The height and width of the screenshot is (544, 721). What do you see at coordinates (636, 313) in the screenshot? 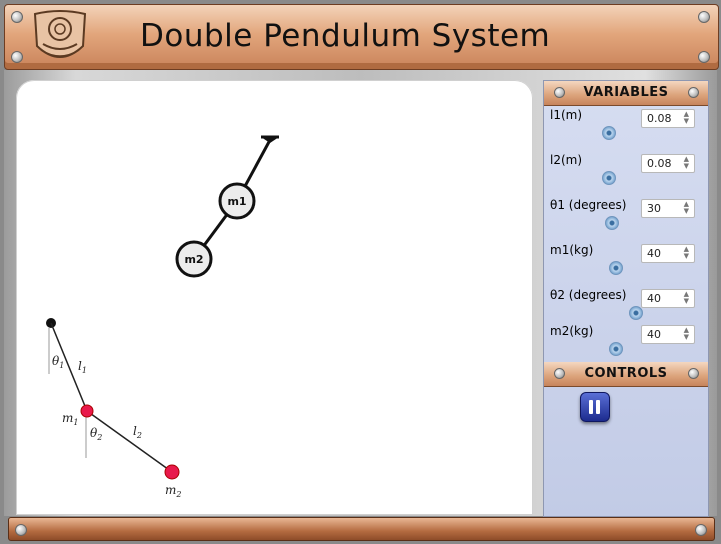
I see `theta2-slider-handle` at bounding box center [636, 313].